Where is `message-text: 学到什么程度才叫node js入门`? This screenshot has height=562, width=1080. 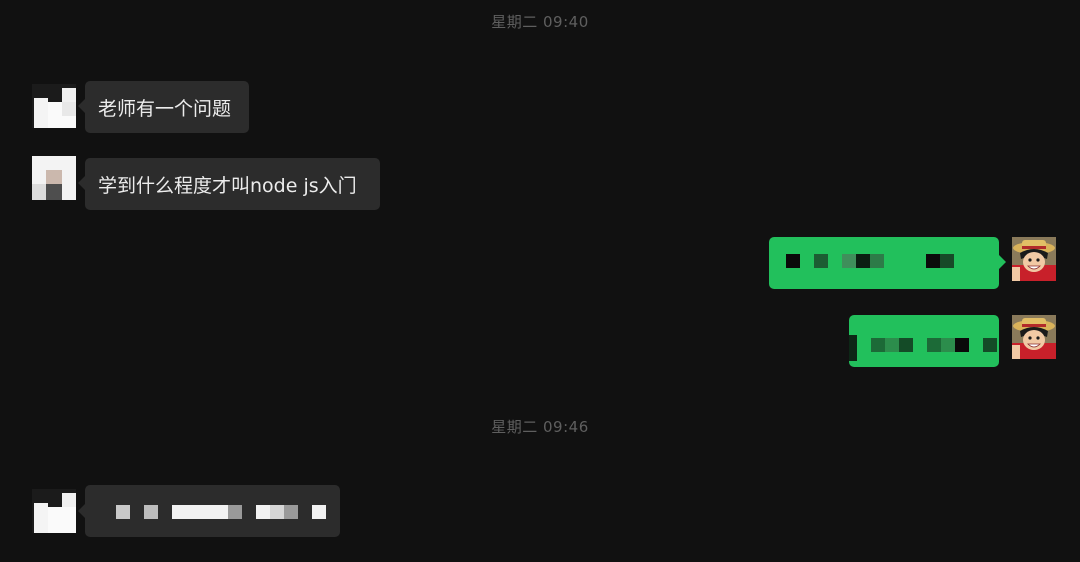
message-text: 学到什么程度才叫node js入门 is located at coordinates (227, 185).